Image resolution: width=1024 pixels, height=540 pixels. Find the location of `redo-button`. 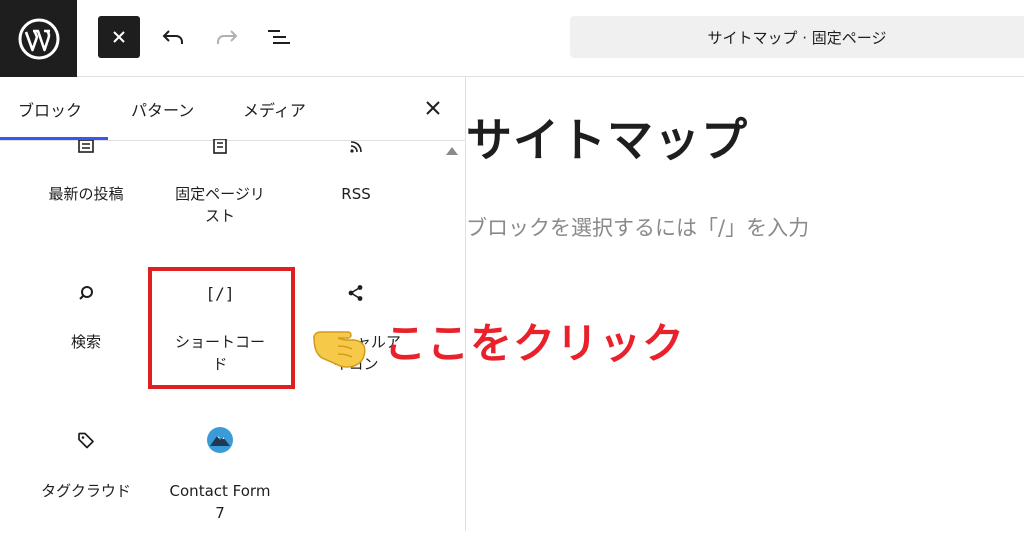

redo-button is located at coordinates (227, 37).